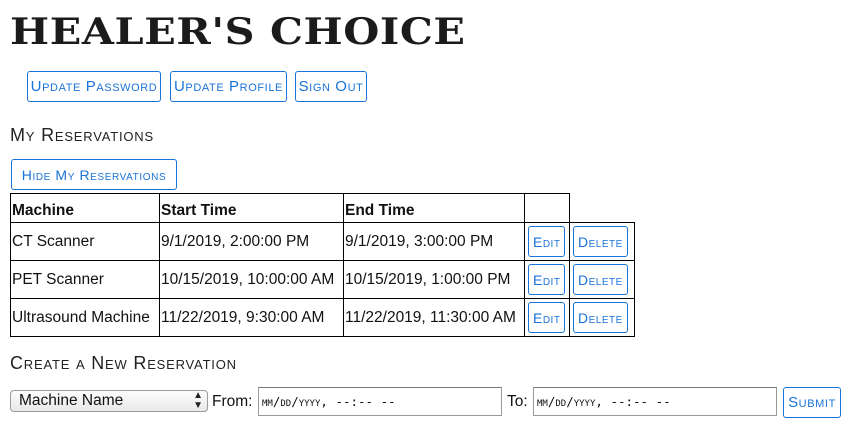 Image resolution: width=852 pixels, height=430 pixels. Describe the element at coordinates (251, 279) in the screenshot. I see `cell-start-time: 10/15/2019, 10:00:00 AM` at that location.